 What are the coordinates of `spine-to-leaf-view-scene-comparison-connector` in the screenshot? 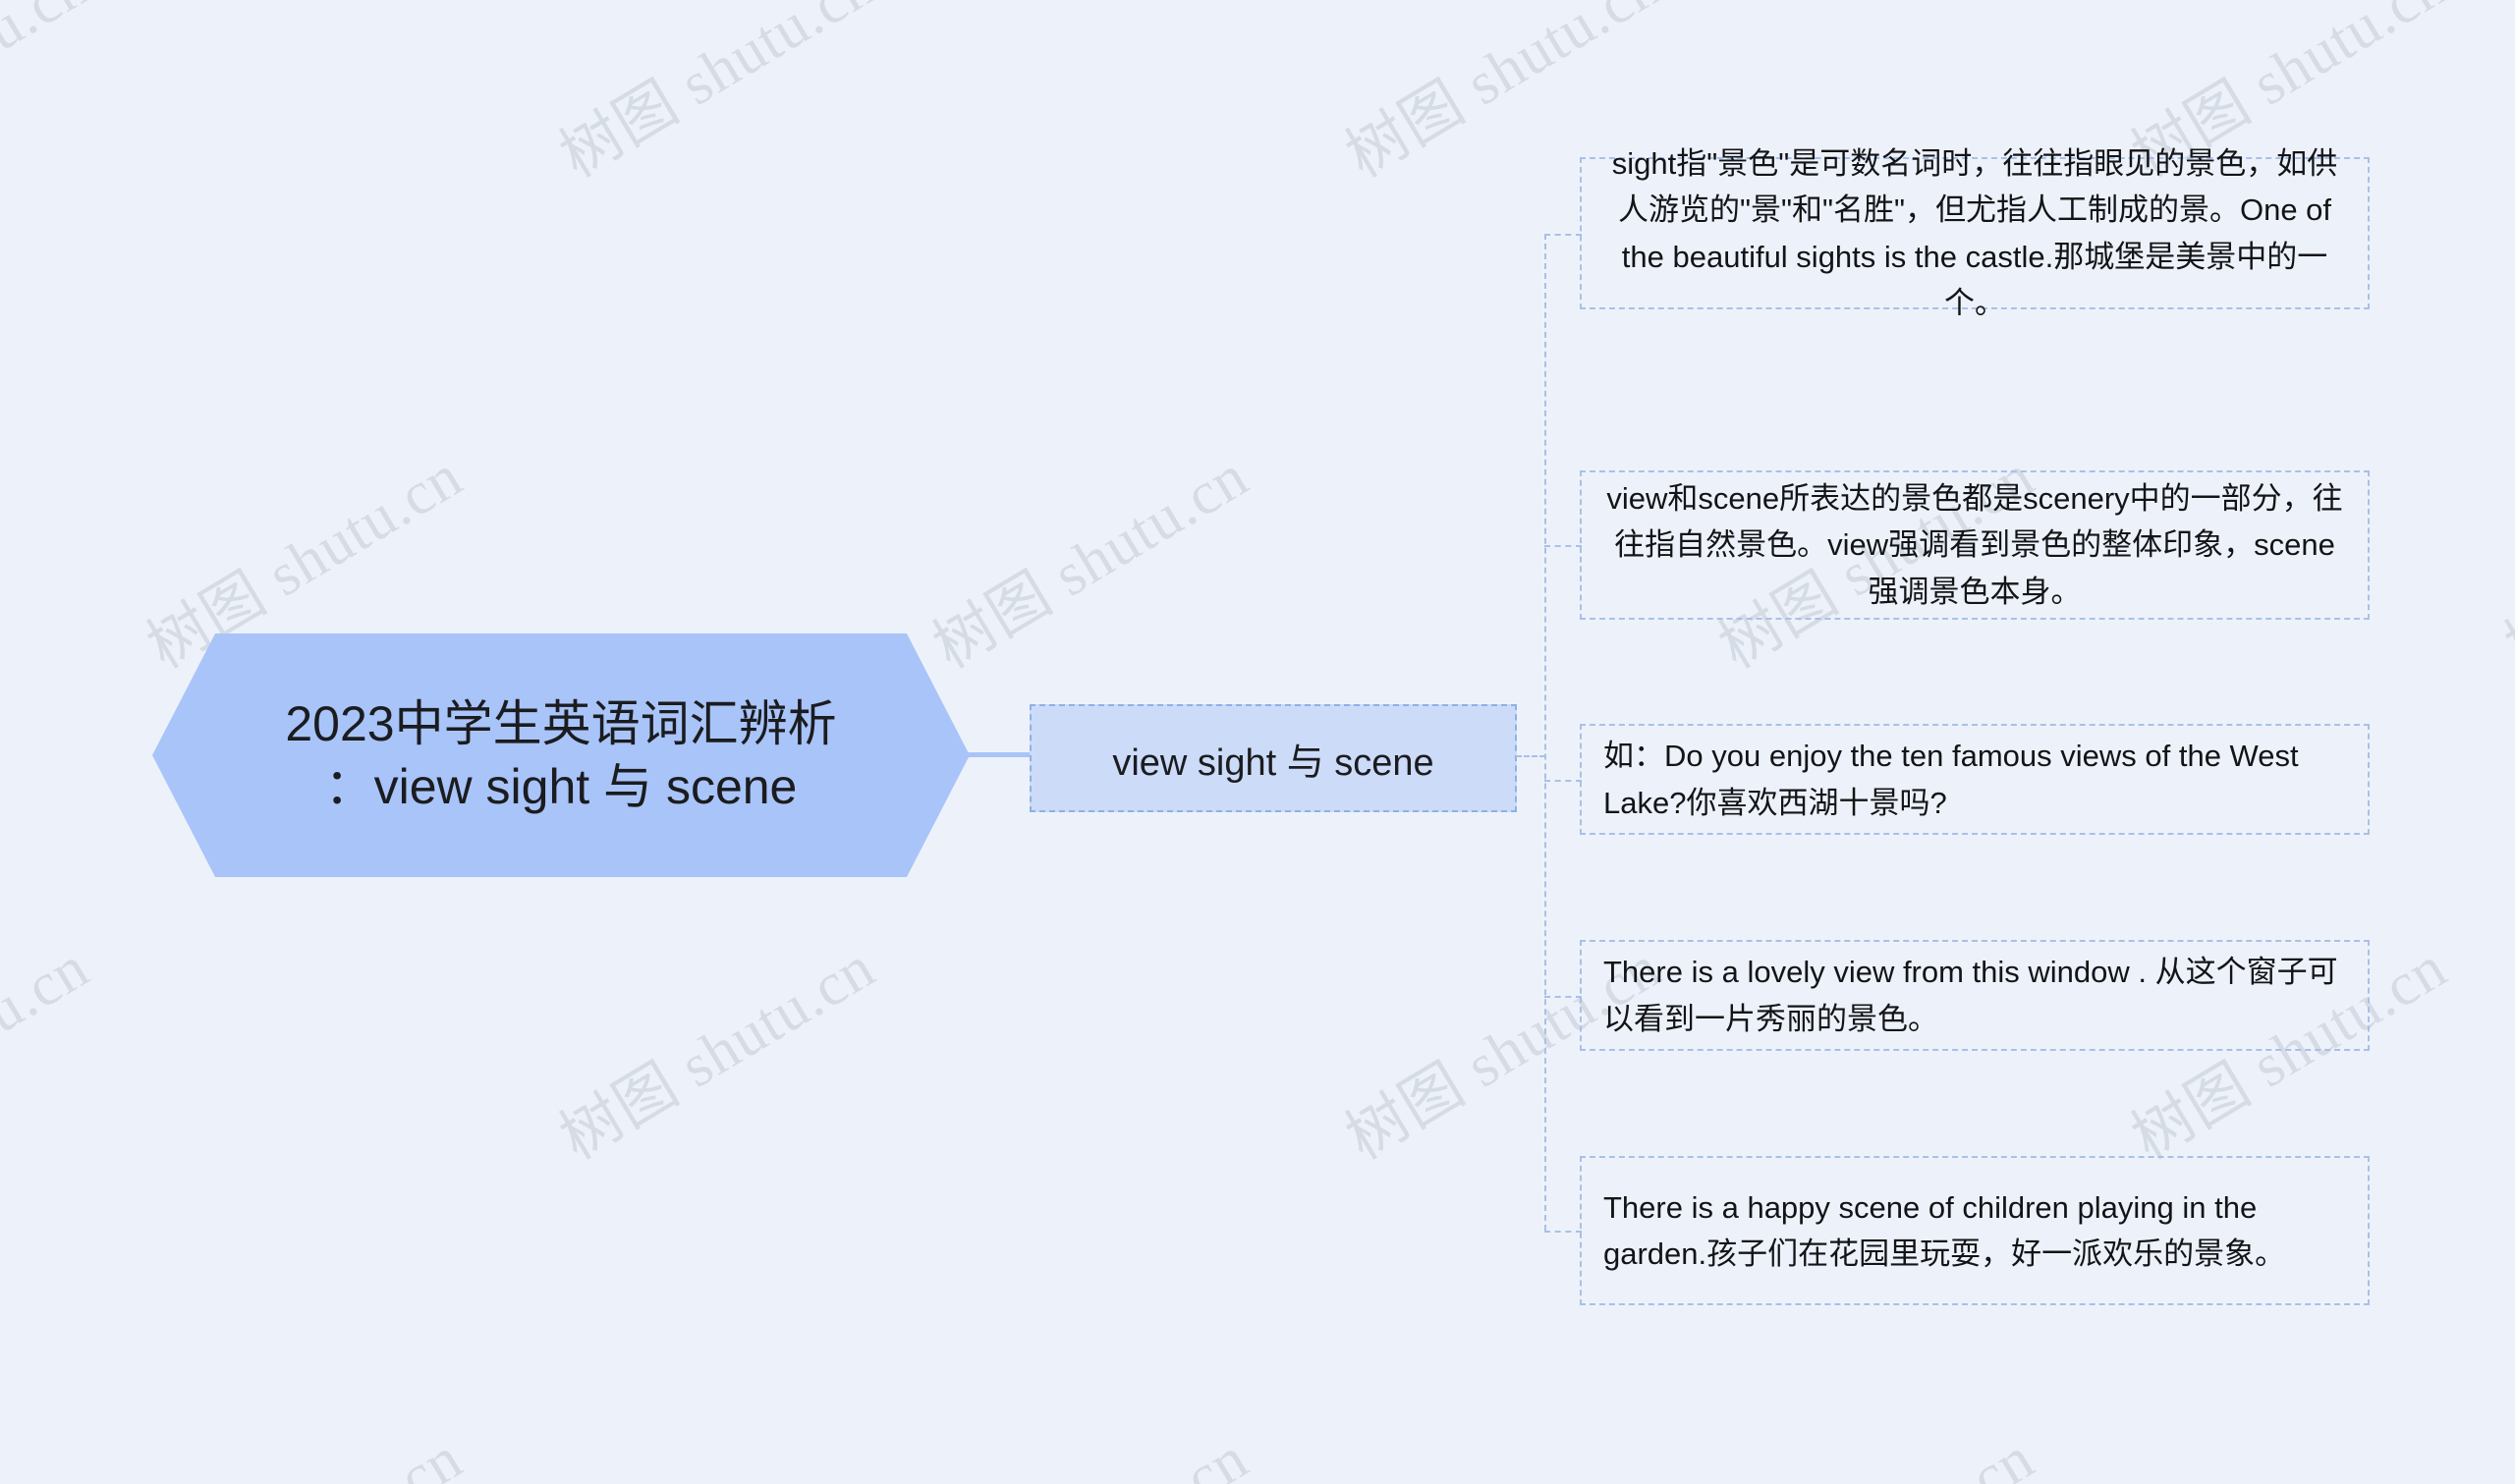 It's located at (1563, 546).